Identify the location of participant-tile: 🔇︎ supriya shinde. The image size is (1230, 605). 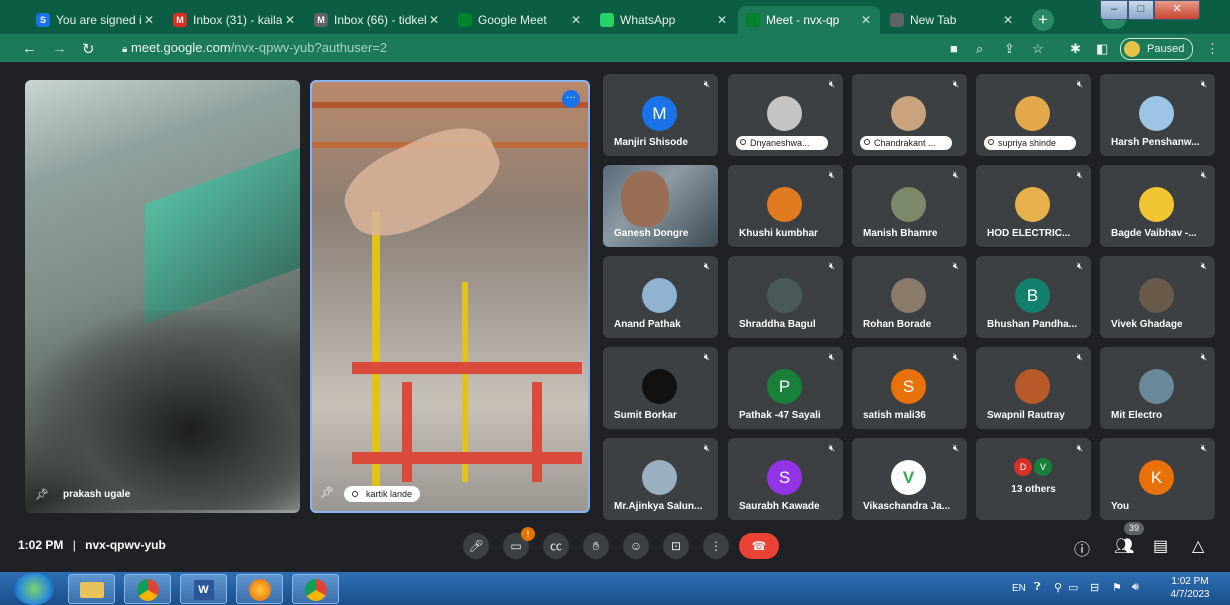
(1033, 115).